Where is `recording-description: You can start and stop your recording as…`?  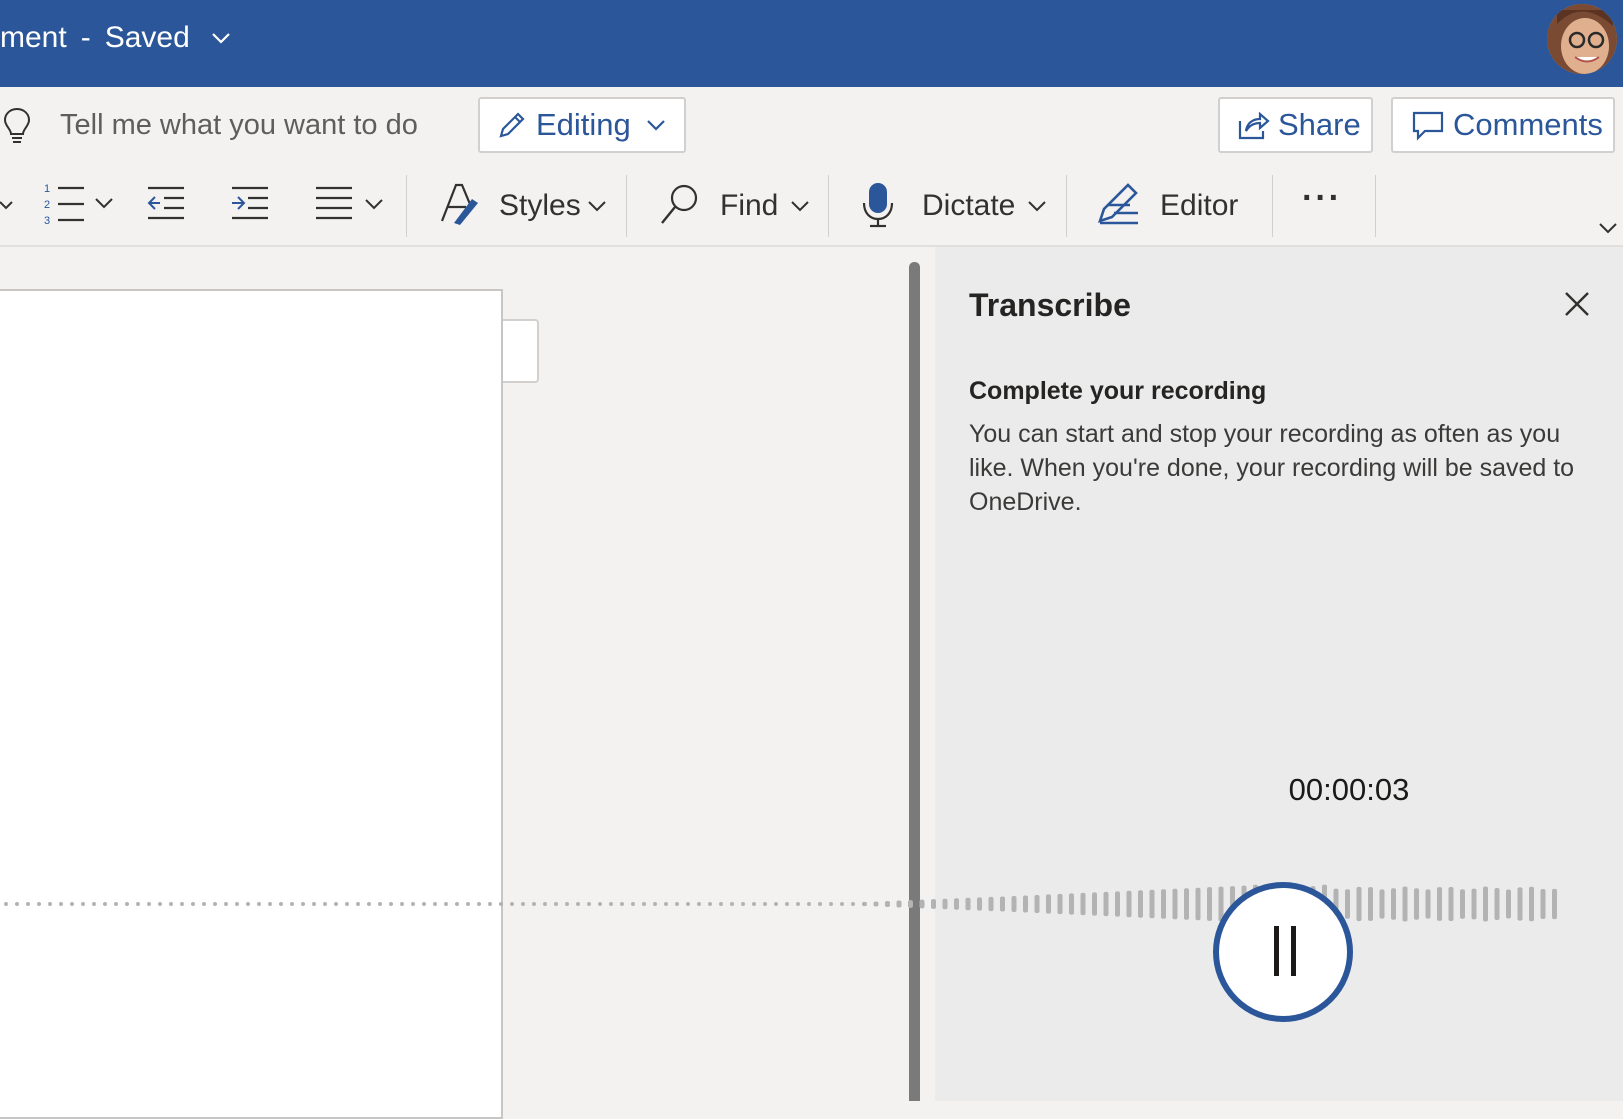 recording-description: You can start and stop your recording as… is located at coordinates (1272, 468).